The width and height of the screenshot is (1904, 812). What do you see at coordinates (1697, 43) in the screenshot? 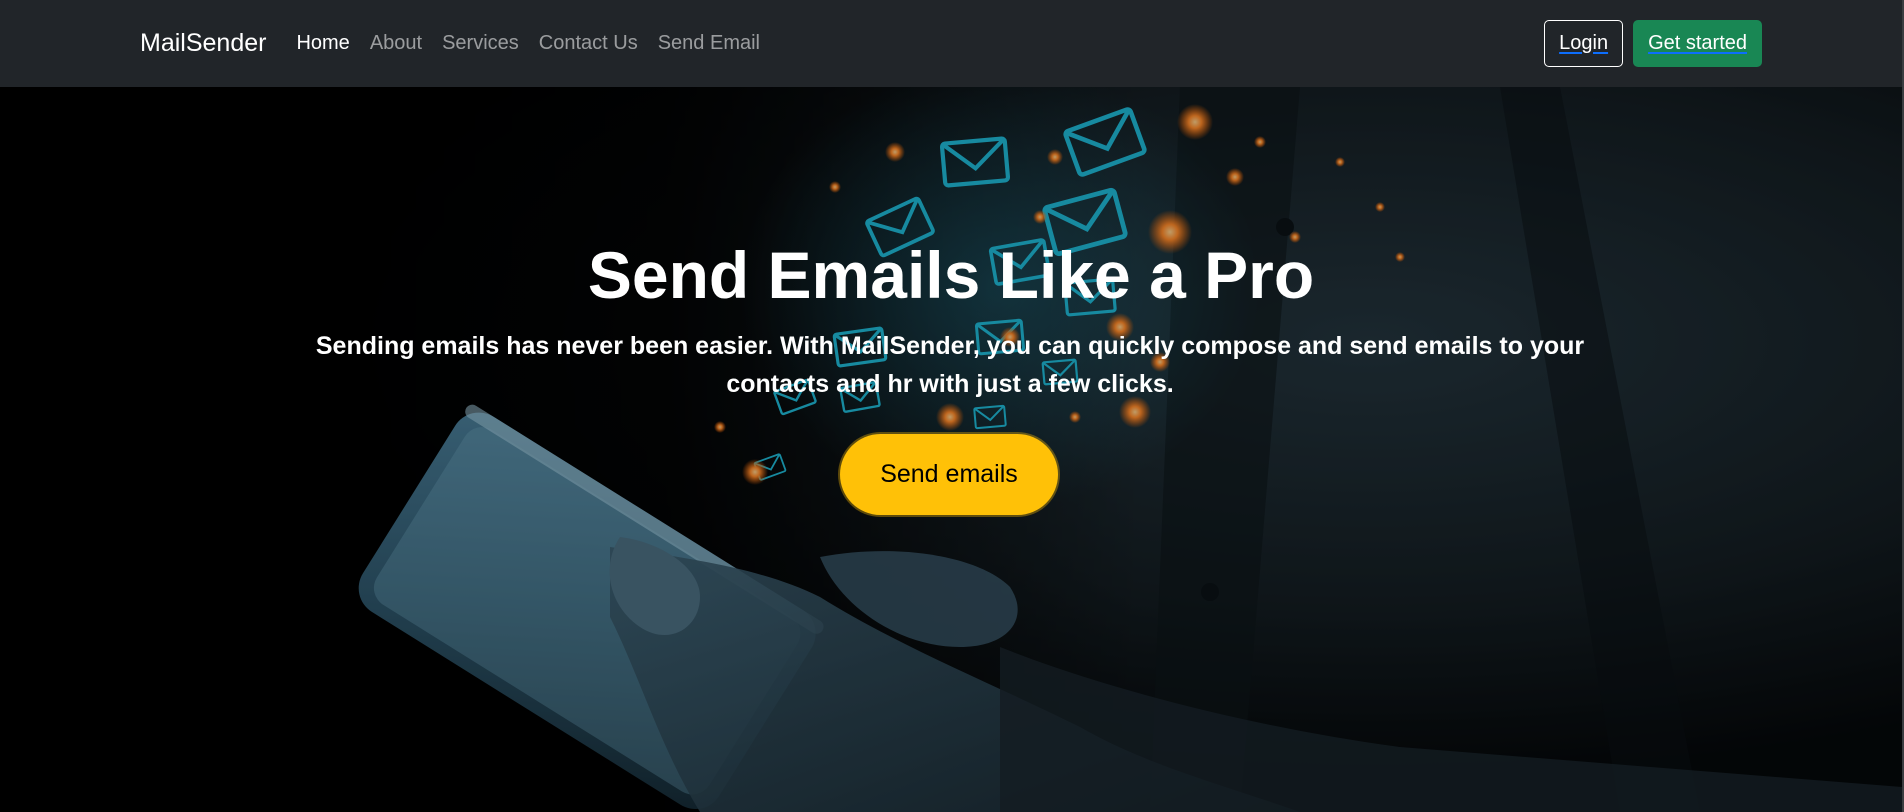
I see `get-started-button: Get started` at bounding box center [1697, 43].